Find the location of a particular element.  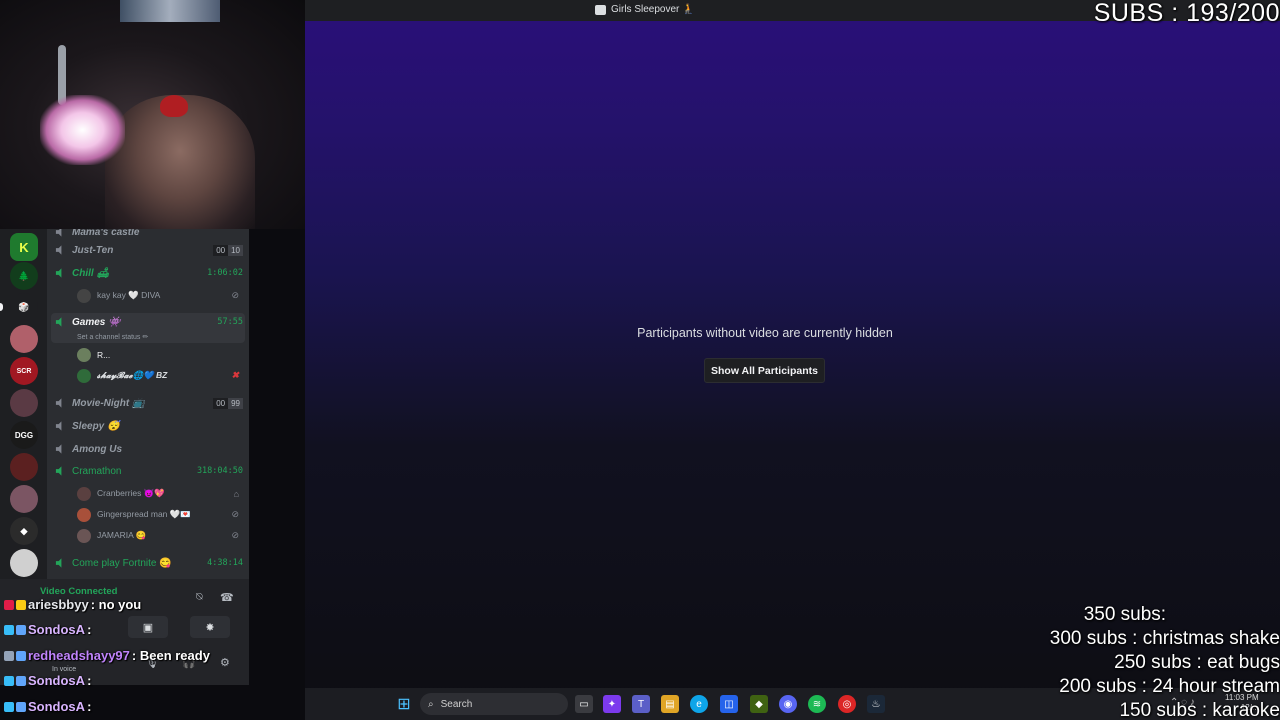

minecraft-icon: ◆ is located at coordinates (759, 704).